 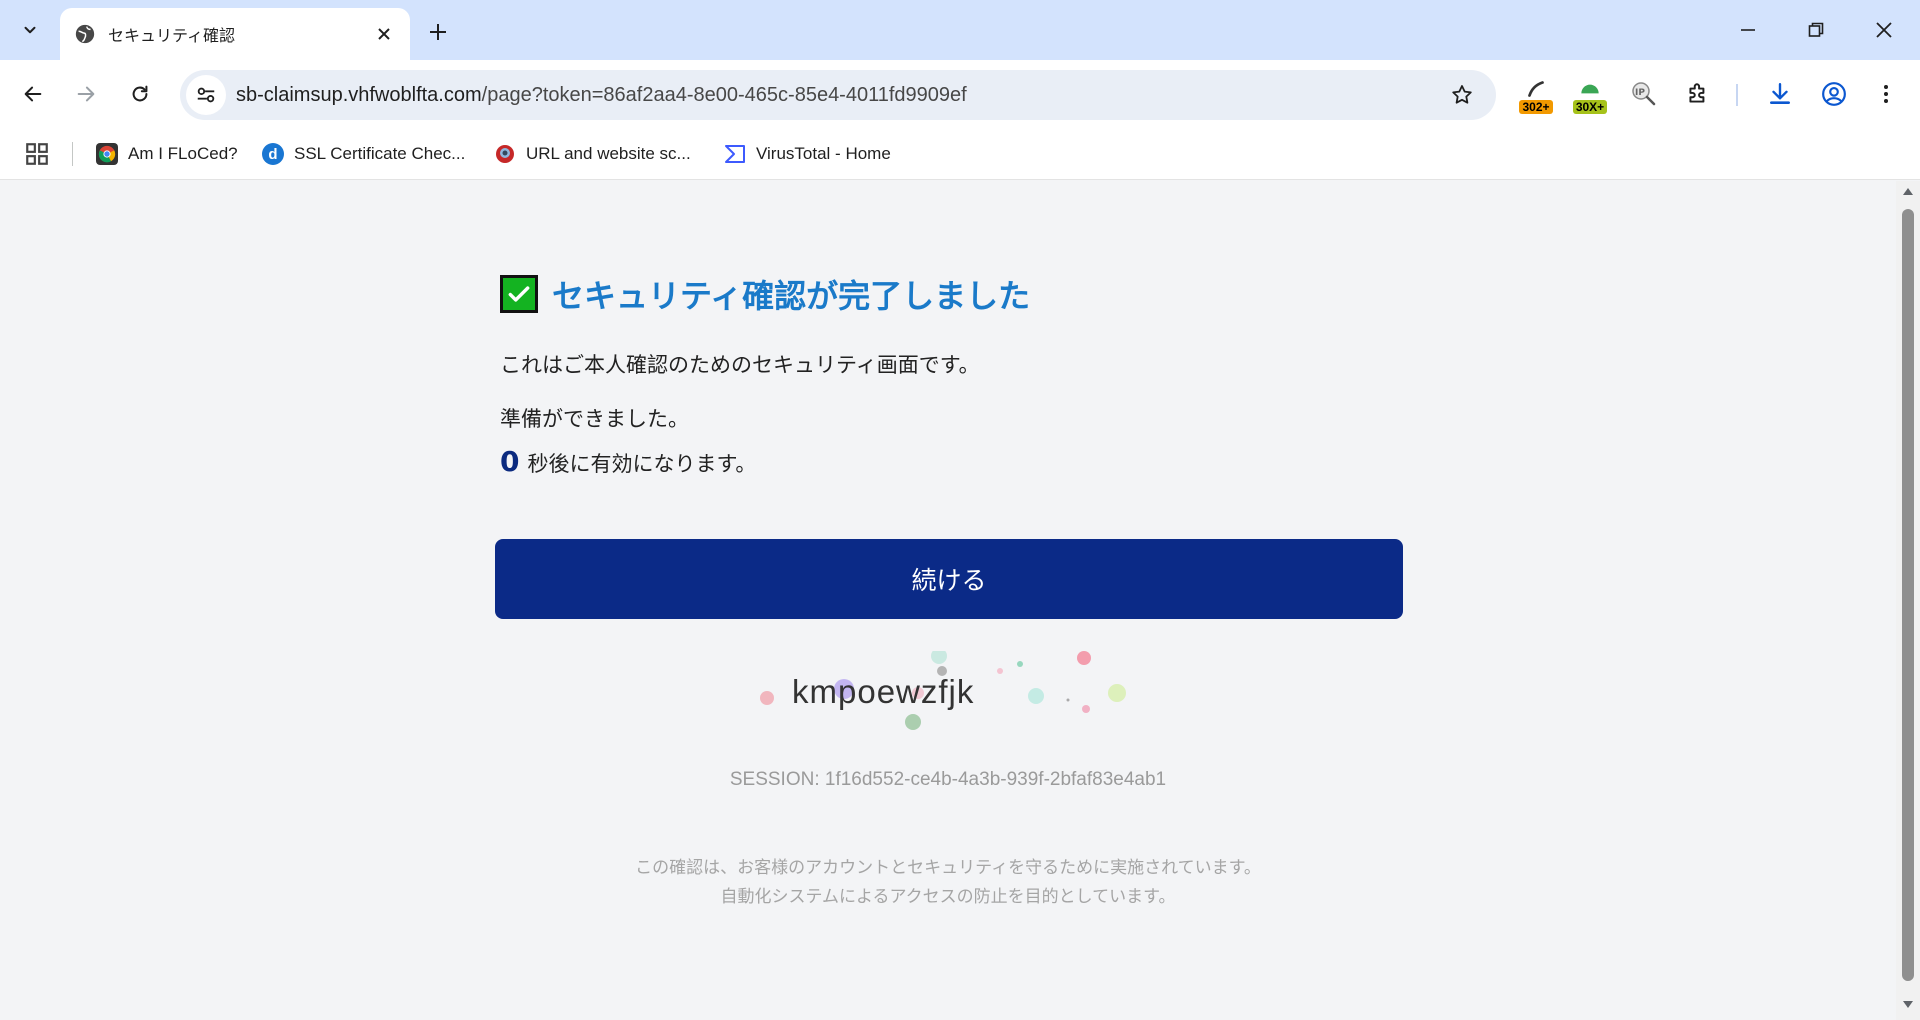 I want to click on page-title: セキュリティ確認が完了しました, so click(x=791, y=296).